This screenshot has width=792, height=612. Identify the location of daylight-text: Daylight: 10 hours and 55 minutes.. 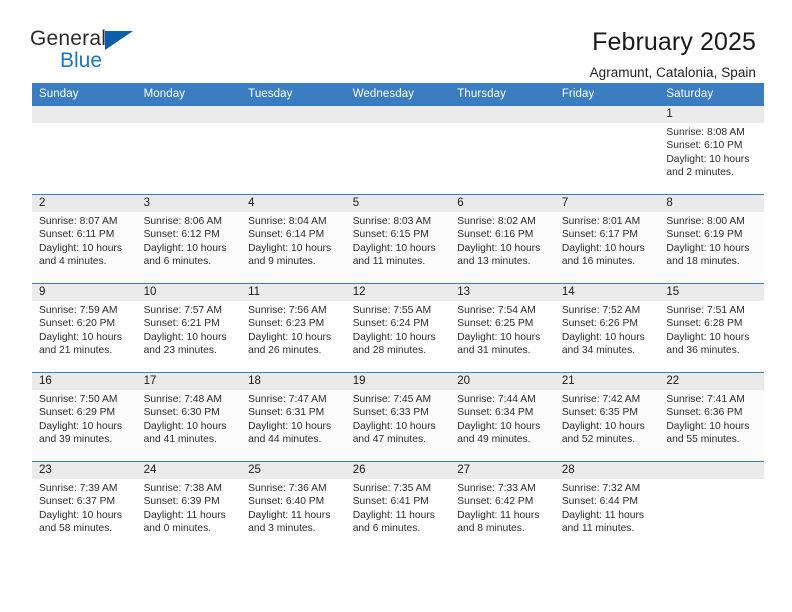
(708, 432).